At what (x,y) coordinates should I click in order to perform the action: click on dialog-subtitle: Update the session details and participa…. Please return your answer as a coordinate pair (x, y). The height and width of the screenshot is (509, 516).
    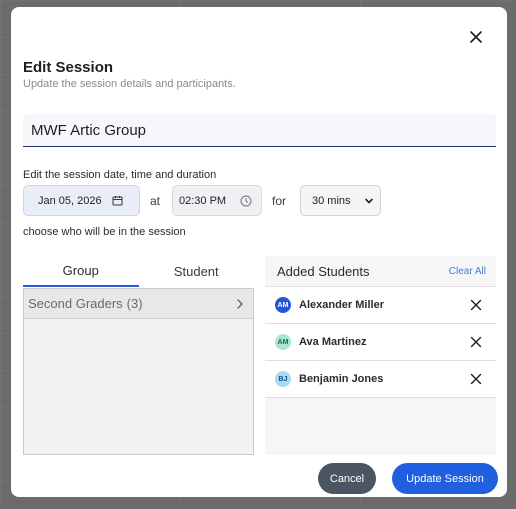
    Looking at the image, I should click on (129, 84).